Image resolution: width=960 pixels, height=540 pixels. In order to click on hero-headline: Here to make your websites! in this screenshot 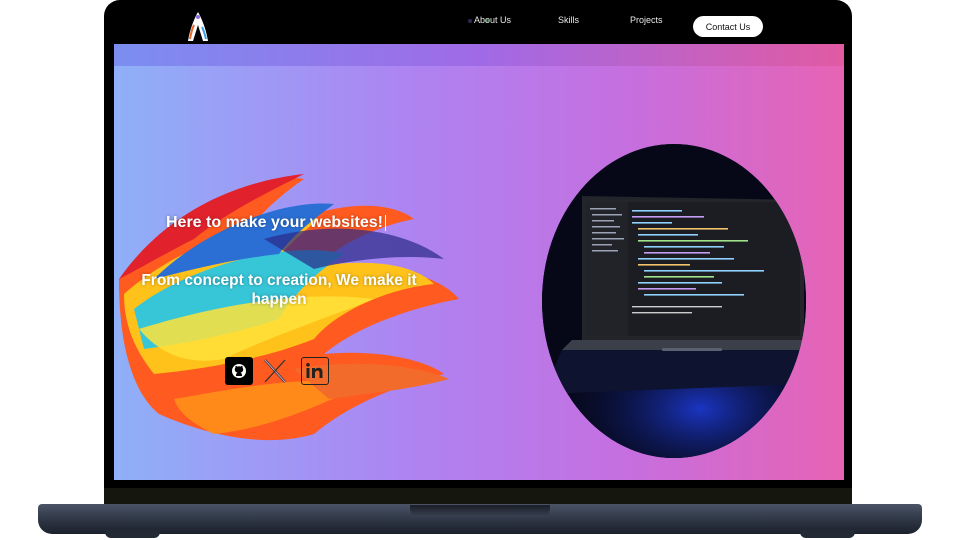, I will do `click(276, 223)`.